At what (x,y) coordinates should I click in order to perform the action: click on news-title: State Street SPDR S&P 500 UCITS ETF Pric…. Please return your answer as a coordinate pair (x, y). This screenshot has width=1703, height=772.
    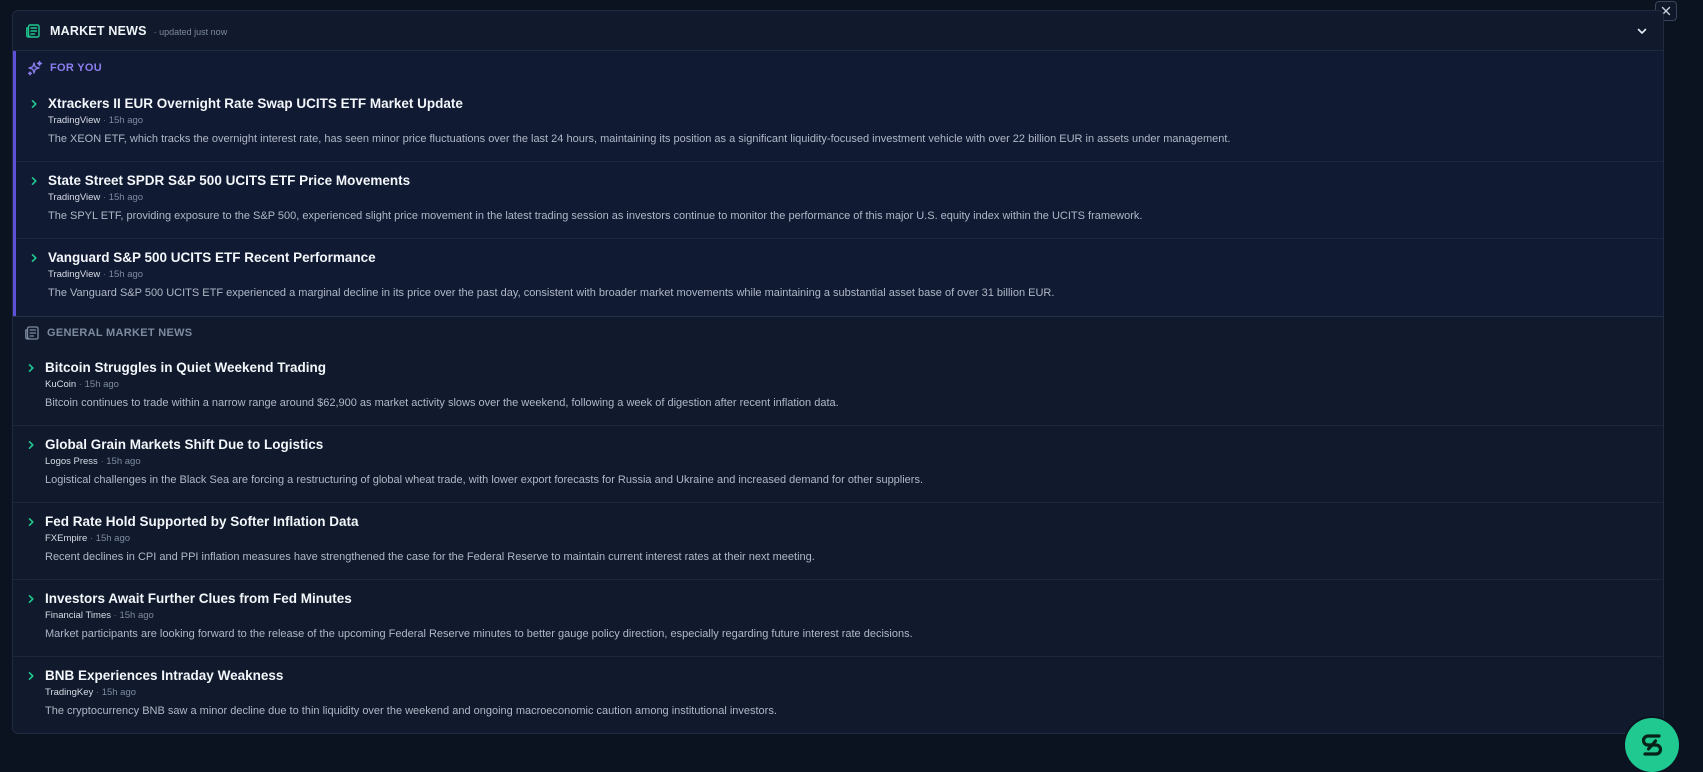
    Looking at the image, I should click on (229, 180).